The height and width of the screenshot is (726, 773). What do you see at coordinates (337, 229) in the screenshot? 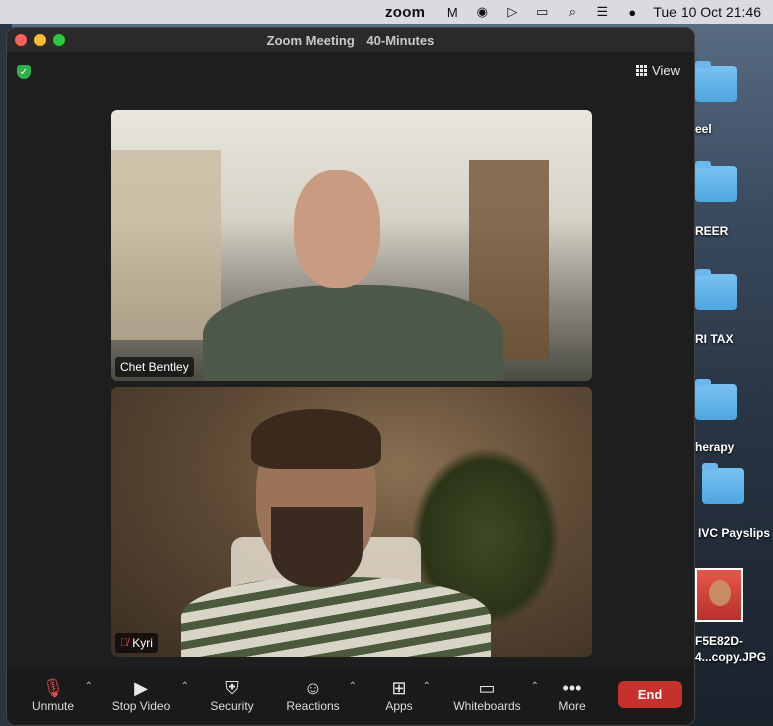
I see `video-person-head` at bounding box center [337, 229].